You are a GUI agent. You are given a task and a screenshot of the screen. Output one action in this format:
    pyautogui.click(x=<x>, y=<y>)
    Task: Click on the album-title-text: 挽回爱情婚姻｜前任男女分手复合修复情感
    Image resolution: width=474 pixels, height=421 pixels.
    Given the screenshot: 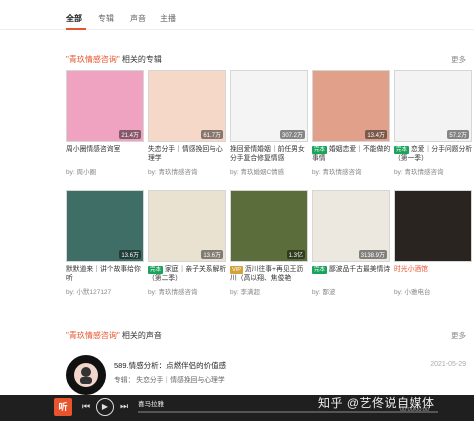 What is the action you would take?
    pyautogui.click(x=267, y=154)
    